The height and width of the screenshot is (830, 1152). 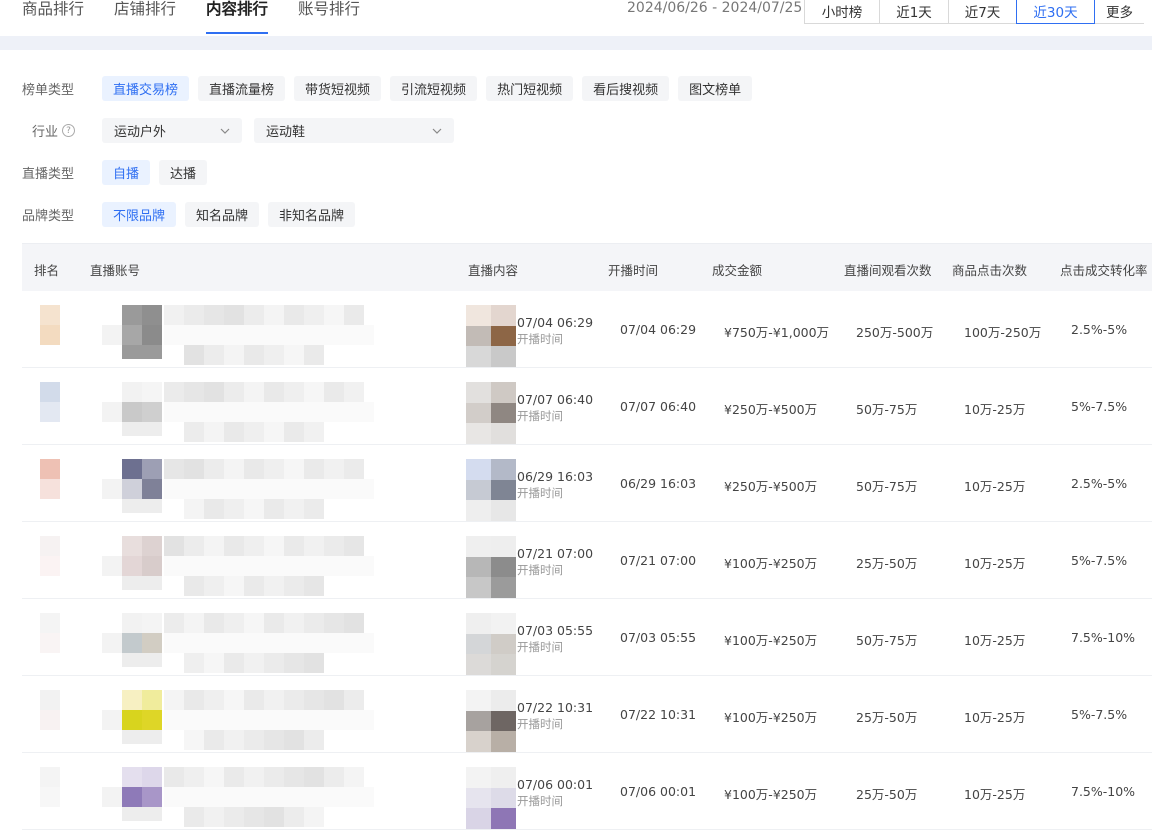 What do you see at coordinates (771, 409) in the screenshot?
I see `amount-cell: ¥250万-¥500万` at bounding box center [771, 409].